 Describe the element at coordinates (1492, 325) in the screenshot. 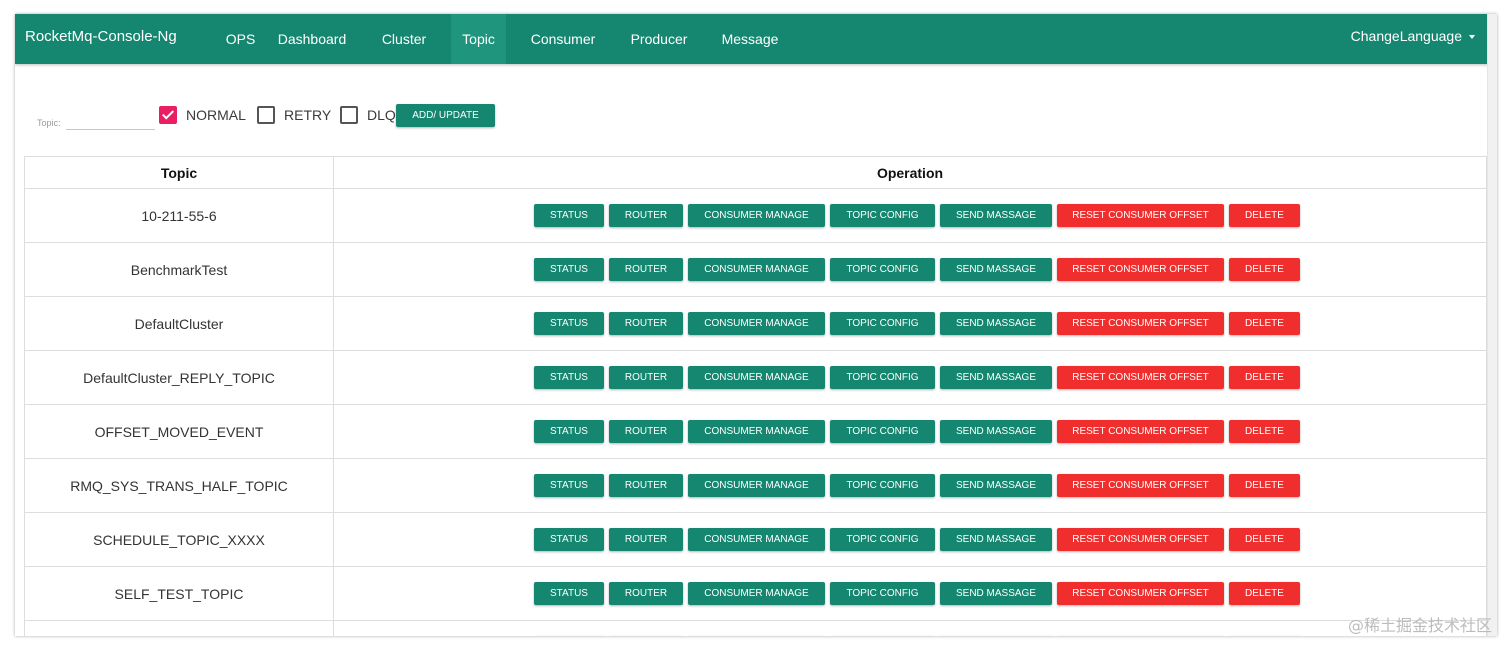

I see `vertical-scrollbar` at that location.